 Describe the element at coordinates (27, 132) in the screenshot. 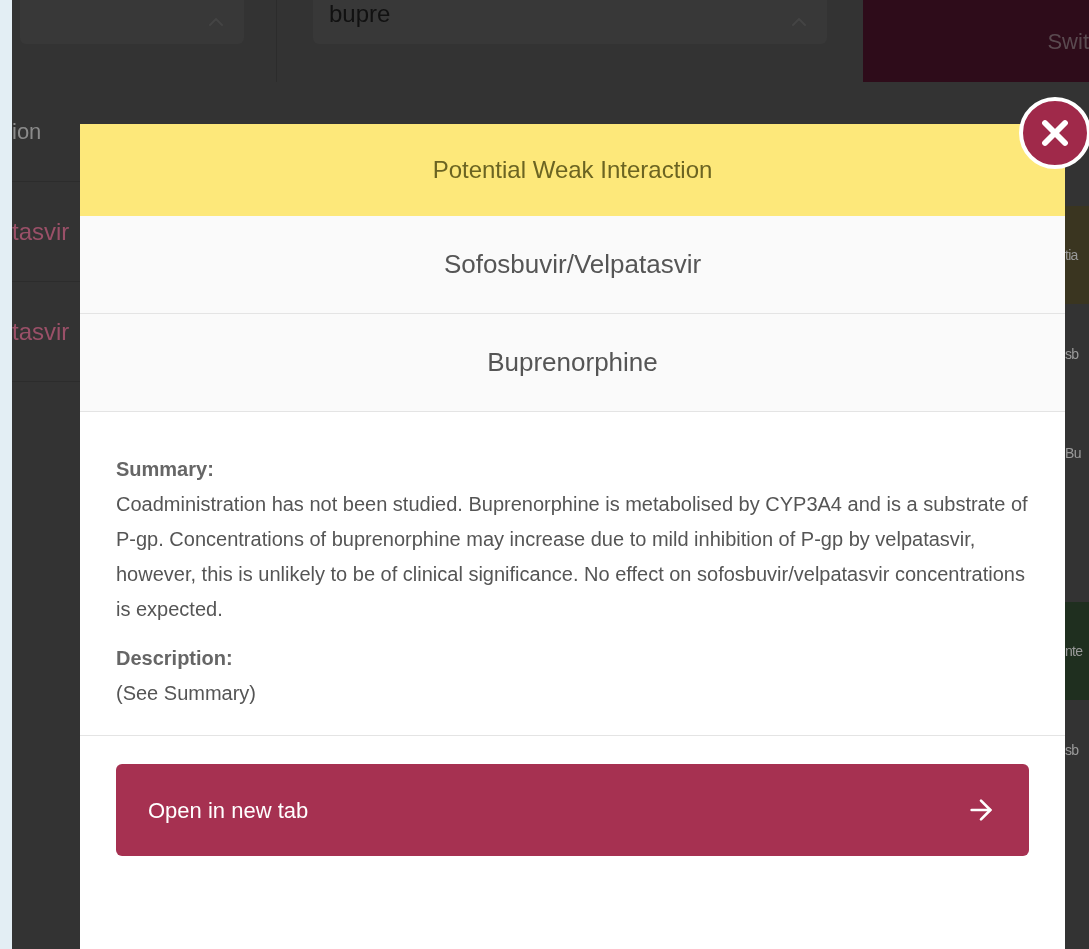

I see `column-label: ion` at that location.